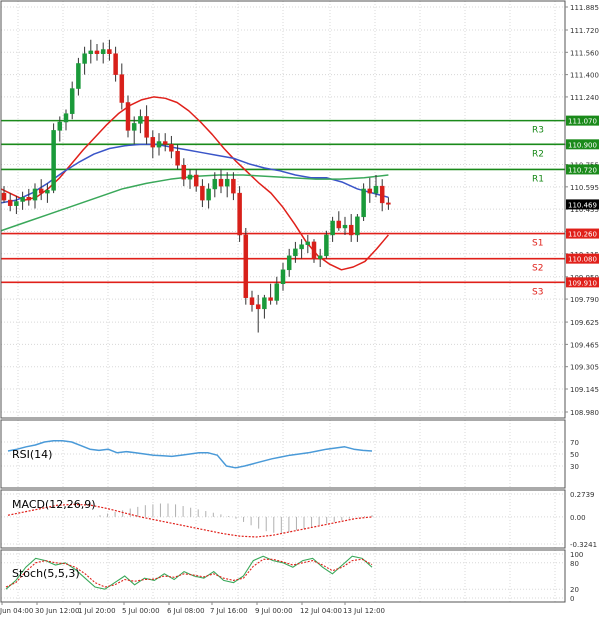  I want to click on stoch-label: Stoch(5,5,3), so click(46, 573).